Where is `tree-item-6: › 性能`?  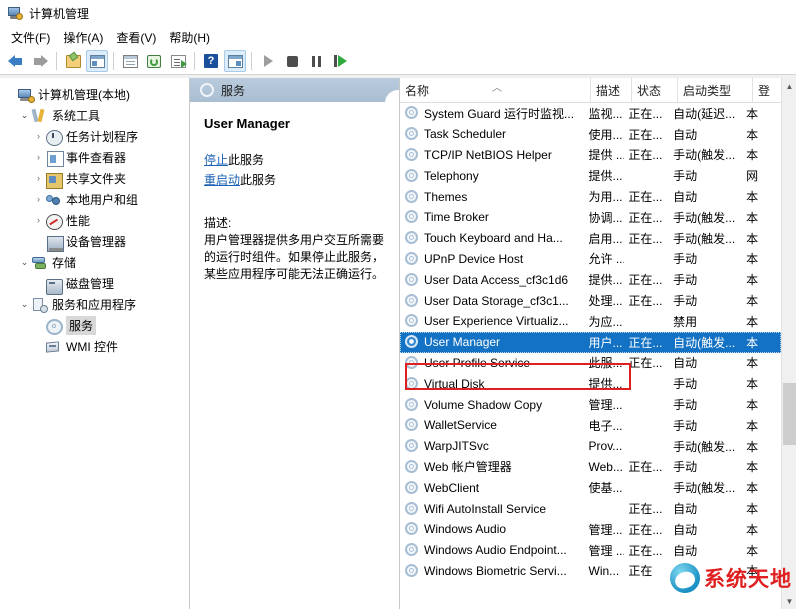
tree-item-6: › 性能 is located at coordinates (94, 220).